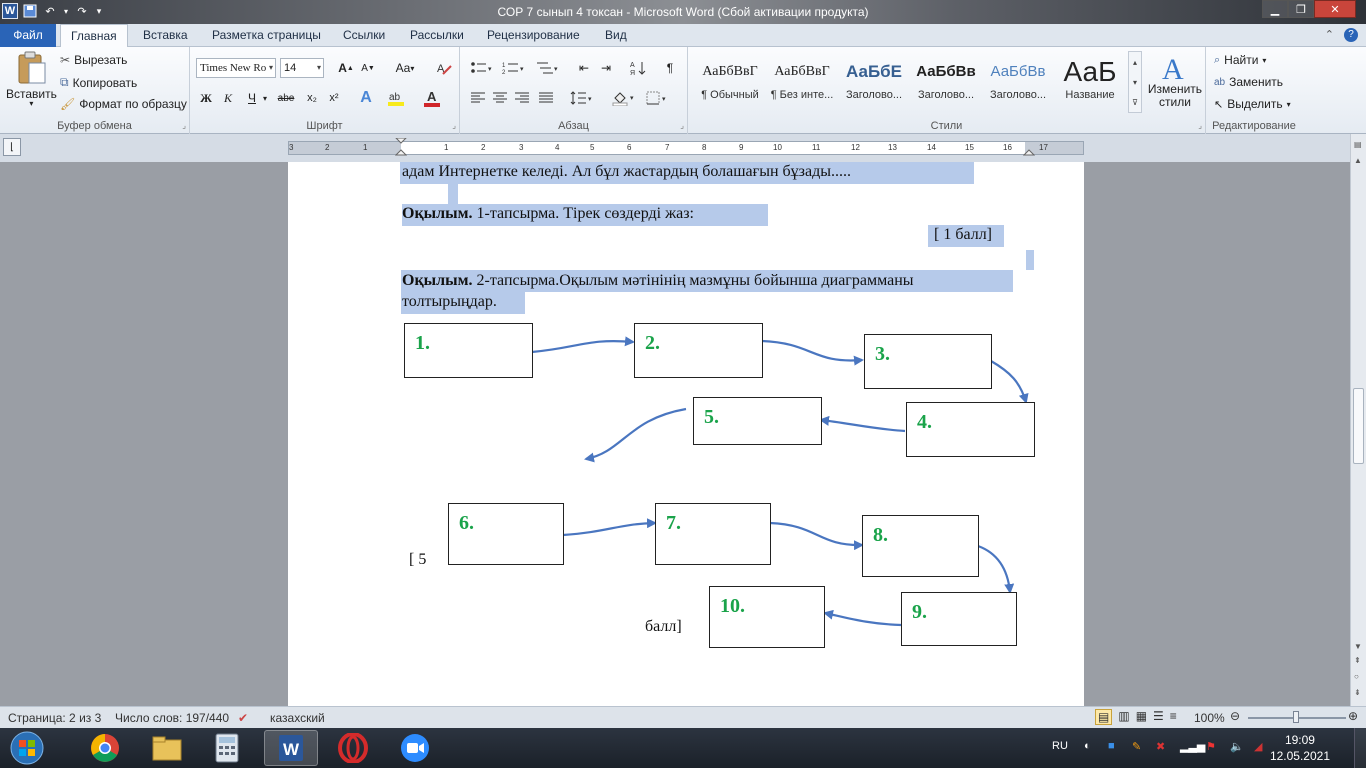 The height and width of the screenshot is (768, 1366). I want to click on justify-icon, so click(546, 98).